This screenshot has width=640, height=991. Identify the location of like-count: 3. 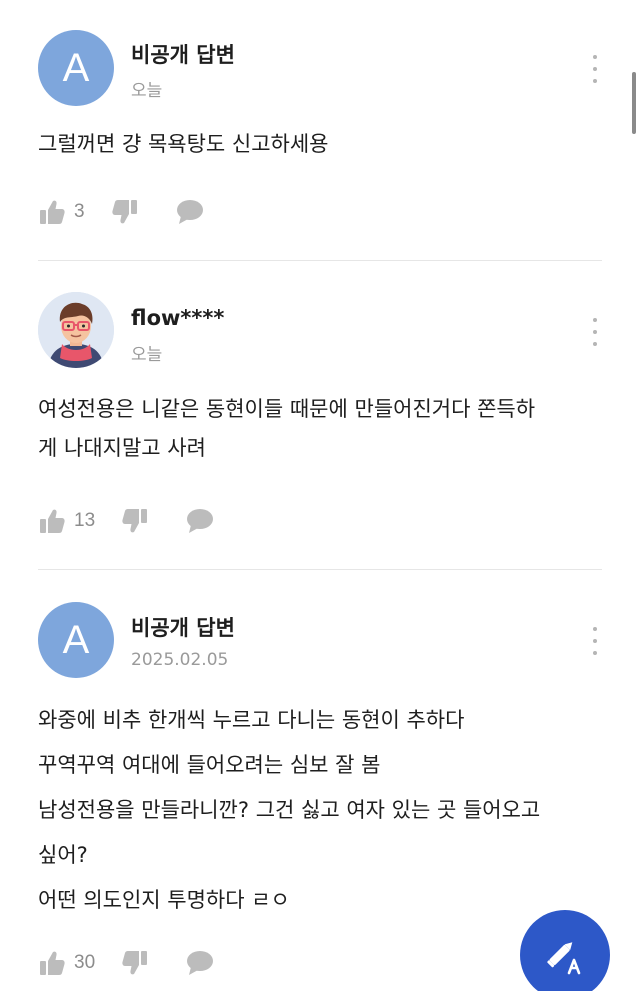
(79, 211).